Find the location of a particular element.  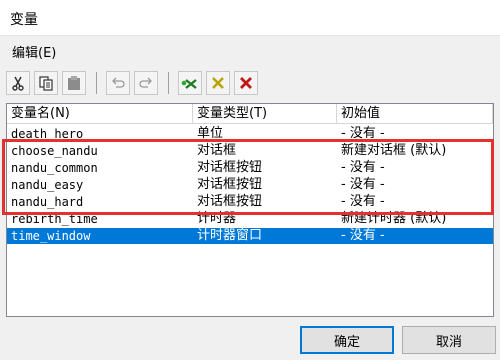

redo-button is located at coordinates (146, 83).